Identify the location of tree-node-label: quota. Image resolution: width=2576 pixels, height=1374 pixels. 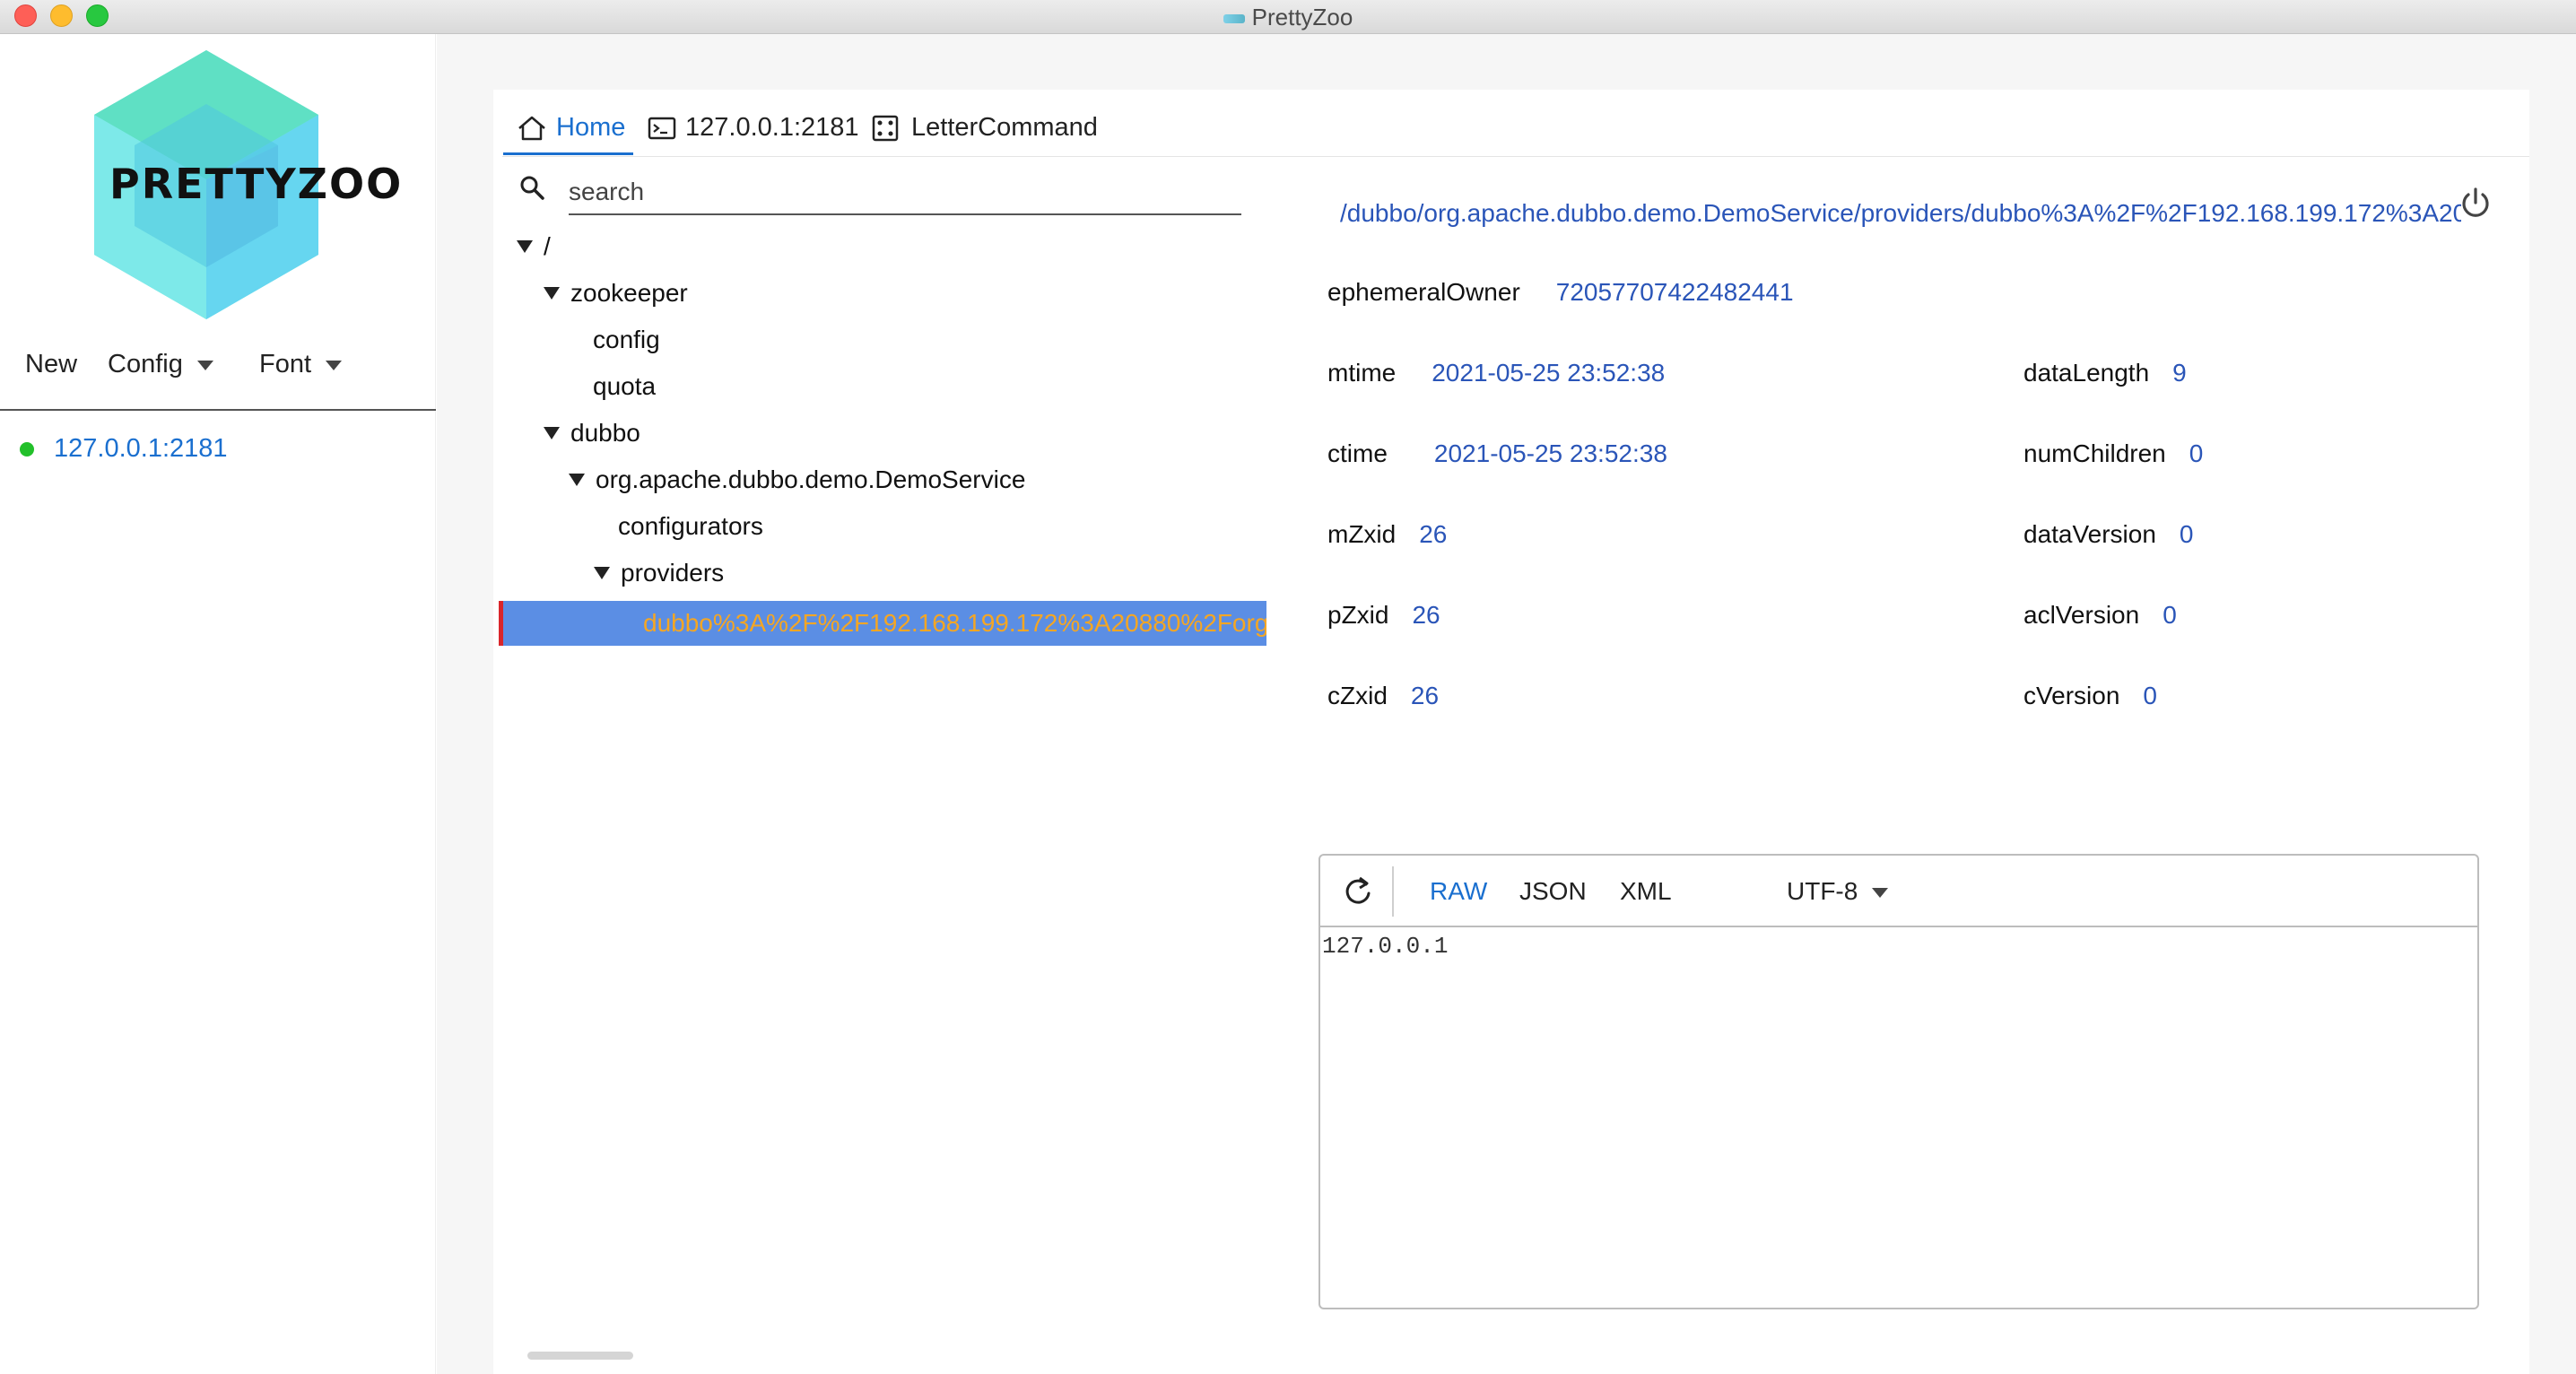
(625, 386).